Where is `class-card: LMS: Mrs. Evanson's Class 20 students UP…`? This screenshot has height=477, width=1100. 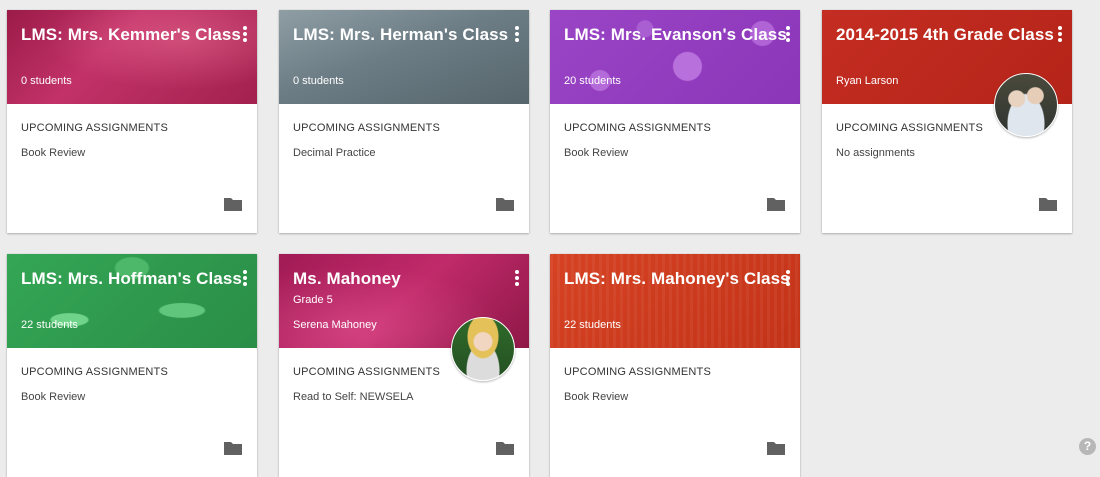
class-card: LMS: Mrs. Evanson's Class 20 students UP… is located at coordinates (675, 121).